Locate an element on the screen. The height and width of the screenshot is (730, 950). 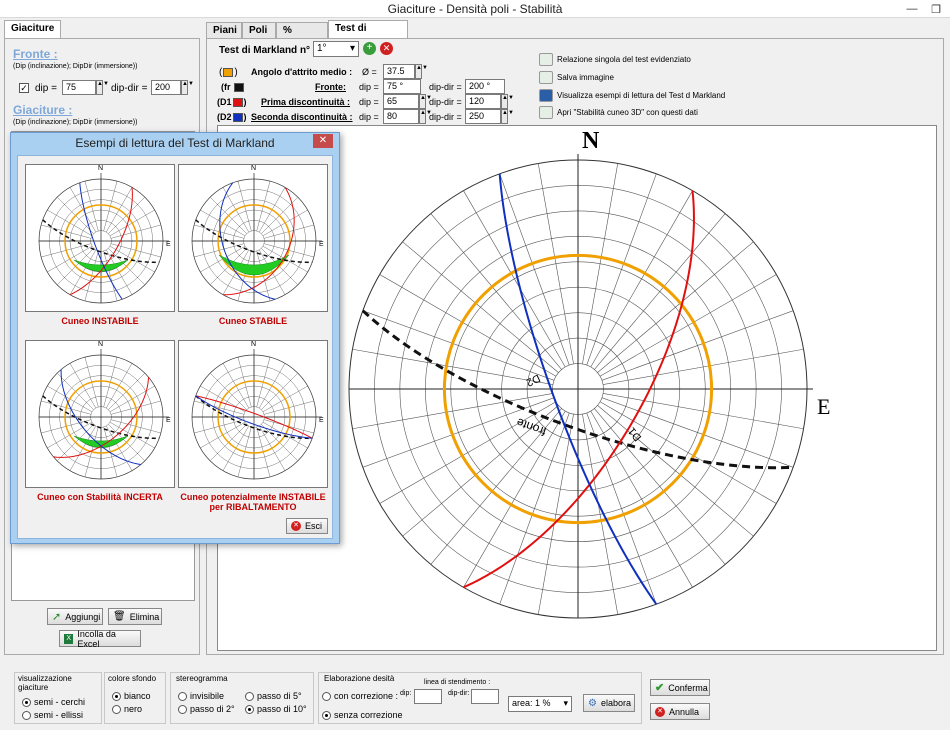
bianco-radio: bianco is located at coordinates (131, 696).